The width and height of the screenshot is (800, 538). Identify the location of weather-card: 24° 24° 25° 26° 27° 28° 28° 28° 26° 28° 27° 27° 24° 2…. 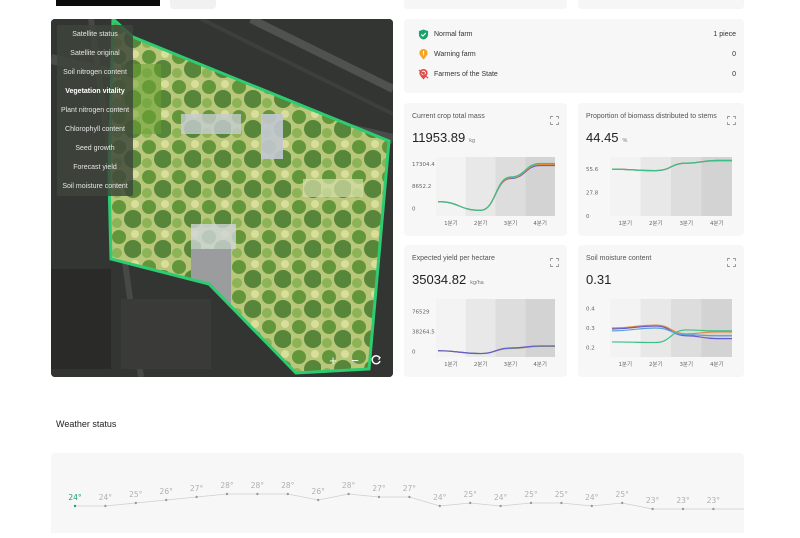
(397, 493).